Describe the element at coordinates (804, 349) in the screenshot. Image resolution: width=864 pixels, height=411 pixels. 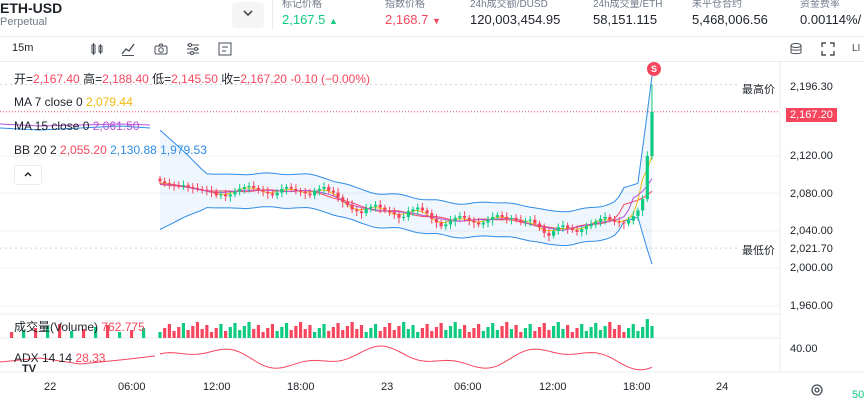
I see `adx-tick: 40.00` at that location.